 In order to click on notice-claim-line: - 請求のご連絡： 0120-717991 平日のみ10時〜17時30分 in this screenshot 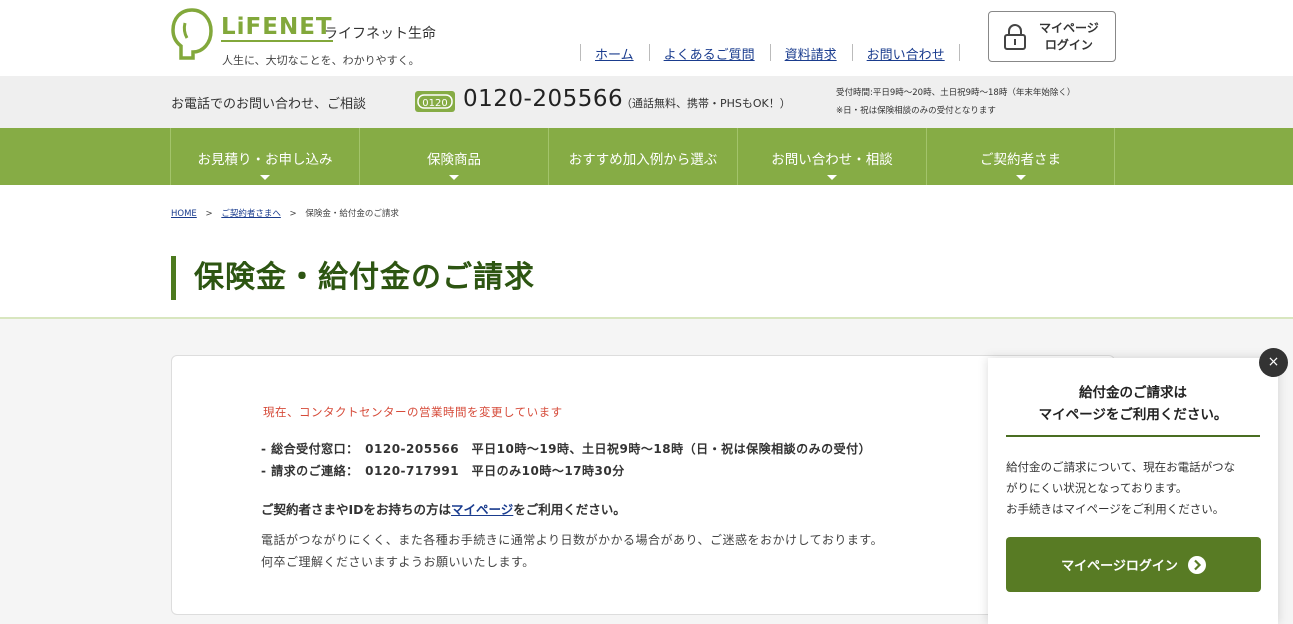, I will do `click(443, 471)`.